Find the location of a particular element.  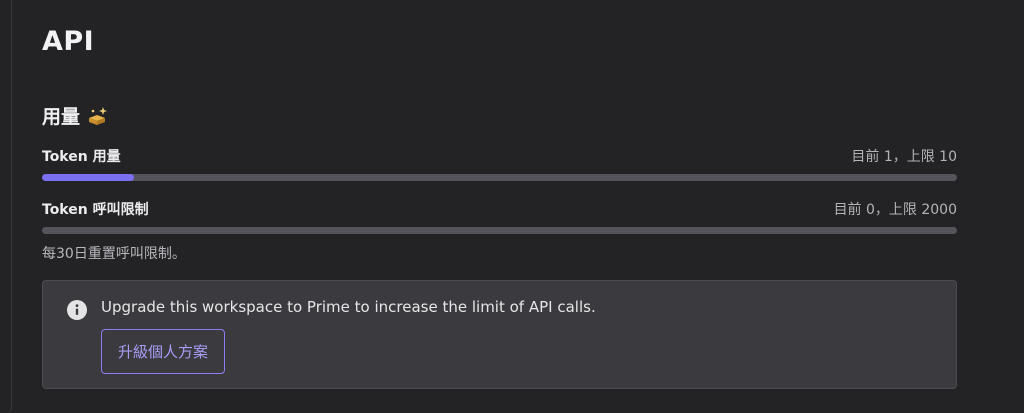

page-title: API is located at coordinates (68, 41).